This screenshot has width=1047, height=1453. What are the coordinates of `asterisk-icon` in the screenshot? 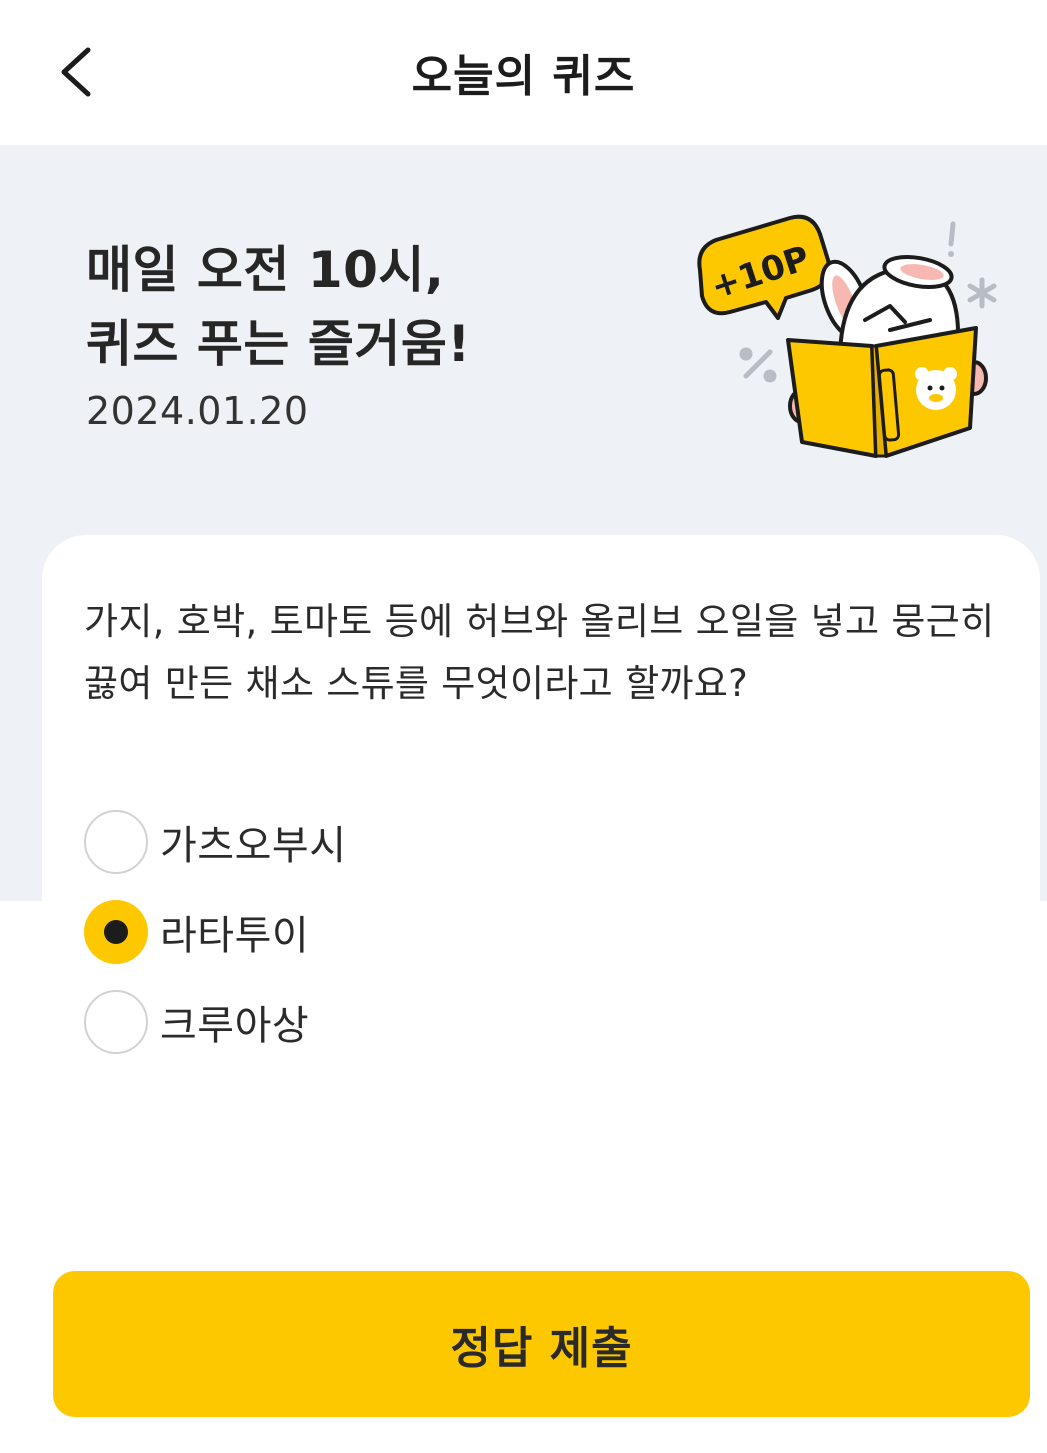 It's located at (982, 293).